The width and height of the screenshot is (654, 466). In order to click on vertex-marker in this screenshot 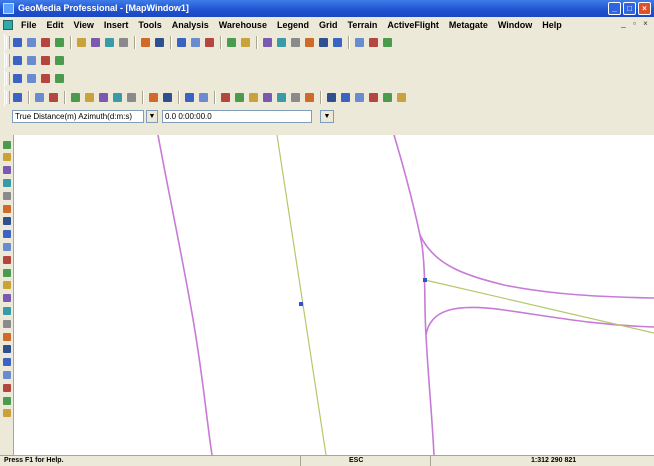, I will do `click(301, 304)`.